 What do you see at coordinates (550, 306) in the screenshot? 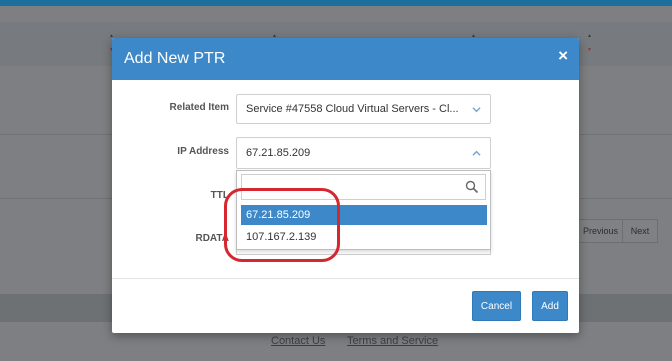
I see `add-button: Add` at bounding box center [550, 306].